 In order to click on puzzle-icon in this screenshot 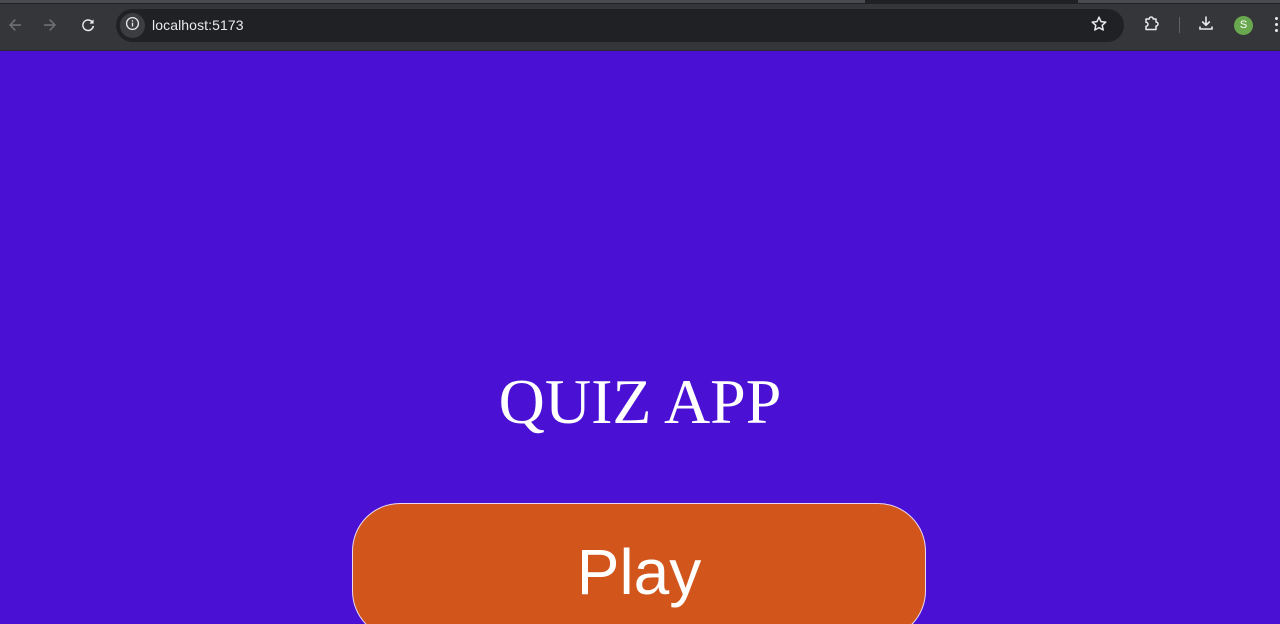, I will do `click(1152, 25)`.